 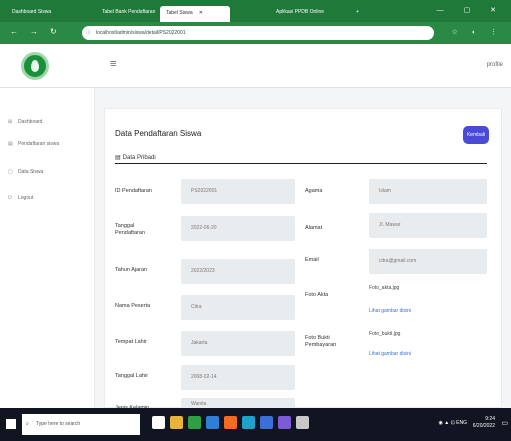 I want to click on form-icon: ▤, so click(x=10, y=144).